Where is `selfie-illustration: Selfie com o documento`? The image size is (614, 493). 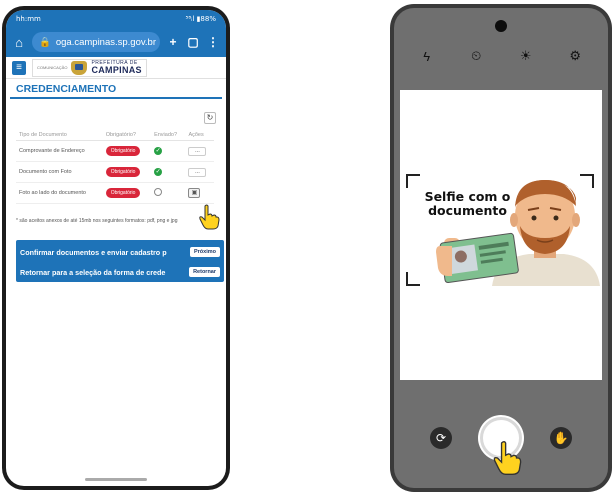 selfie-illustration: Selfie com o documento is located at coordinates (502, 227).